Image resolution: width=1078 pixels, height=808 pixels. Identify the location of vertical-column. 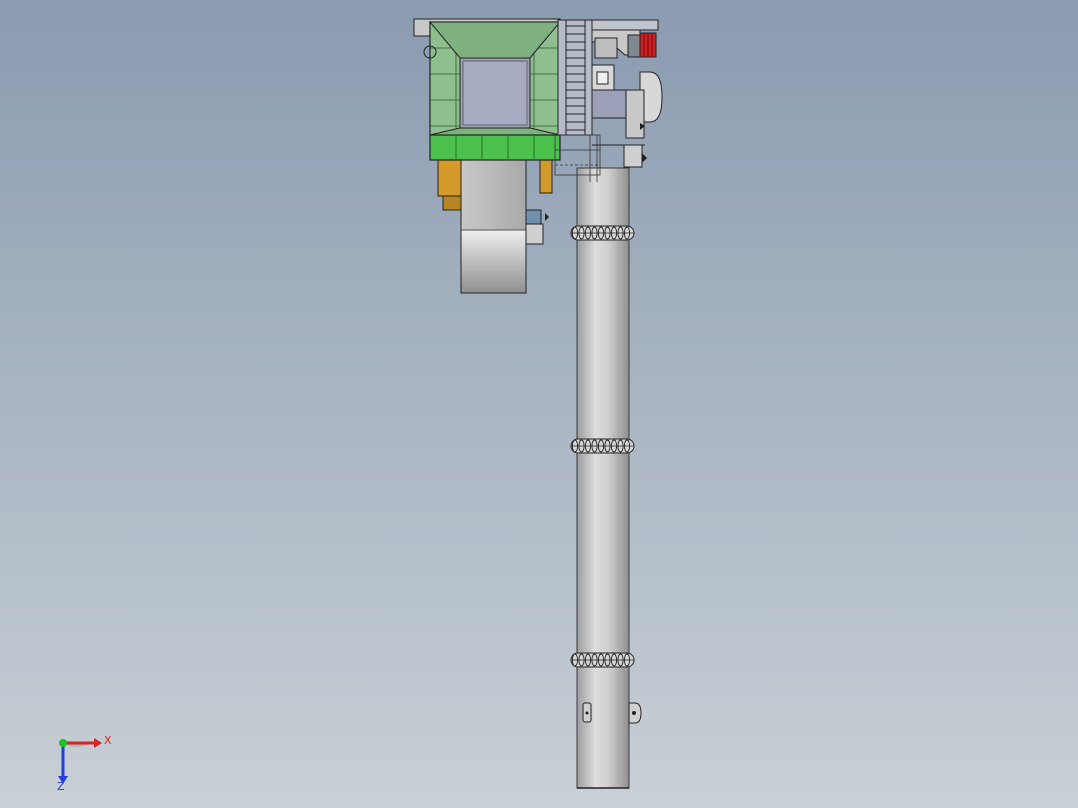
(603, 478).